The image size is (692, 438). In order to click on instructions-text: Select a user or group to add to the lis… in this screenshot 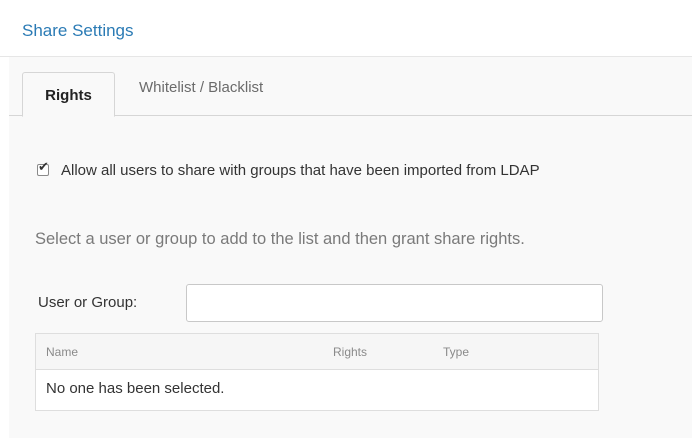, I will do `click(280, 239)`.